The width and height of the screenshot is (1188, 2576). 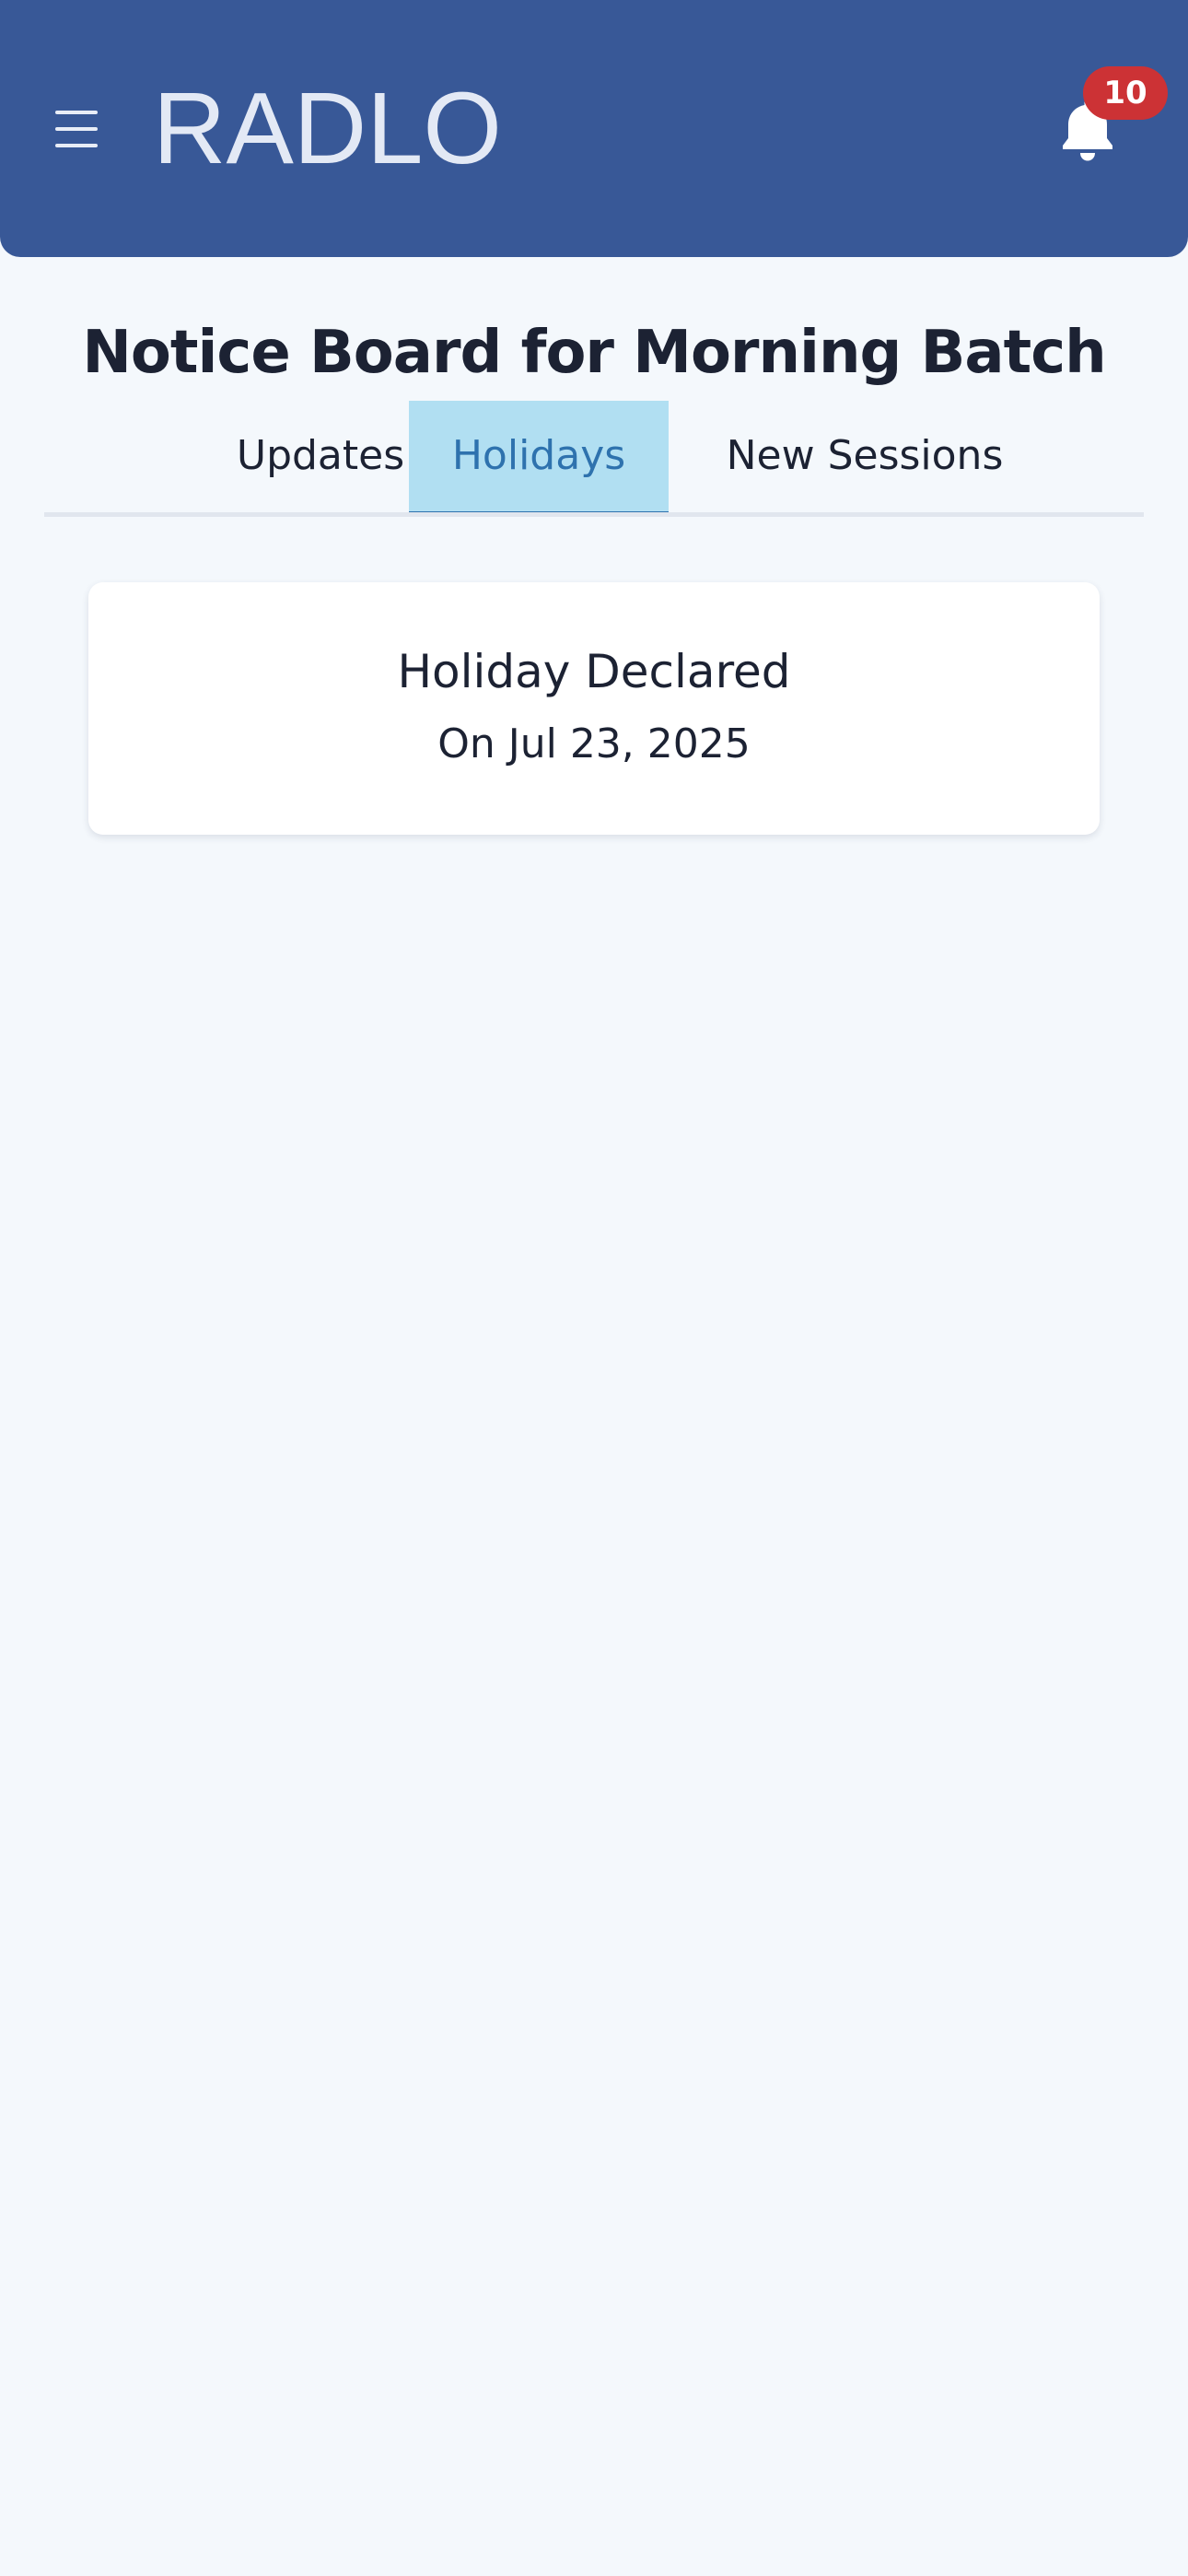 I want to click on notice-tabs: Updates Holidays New Sessions, so click(x=594, y=459).